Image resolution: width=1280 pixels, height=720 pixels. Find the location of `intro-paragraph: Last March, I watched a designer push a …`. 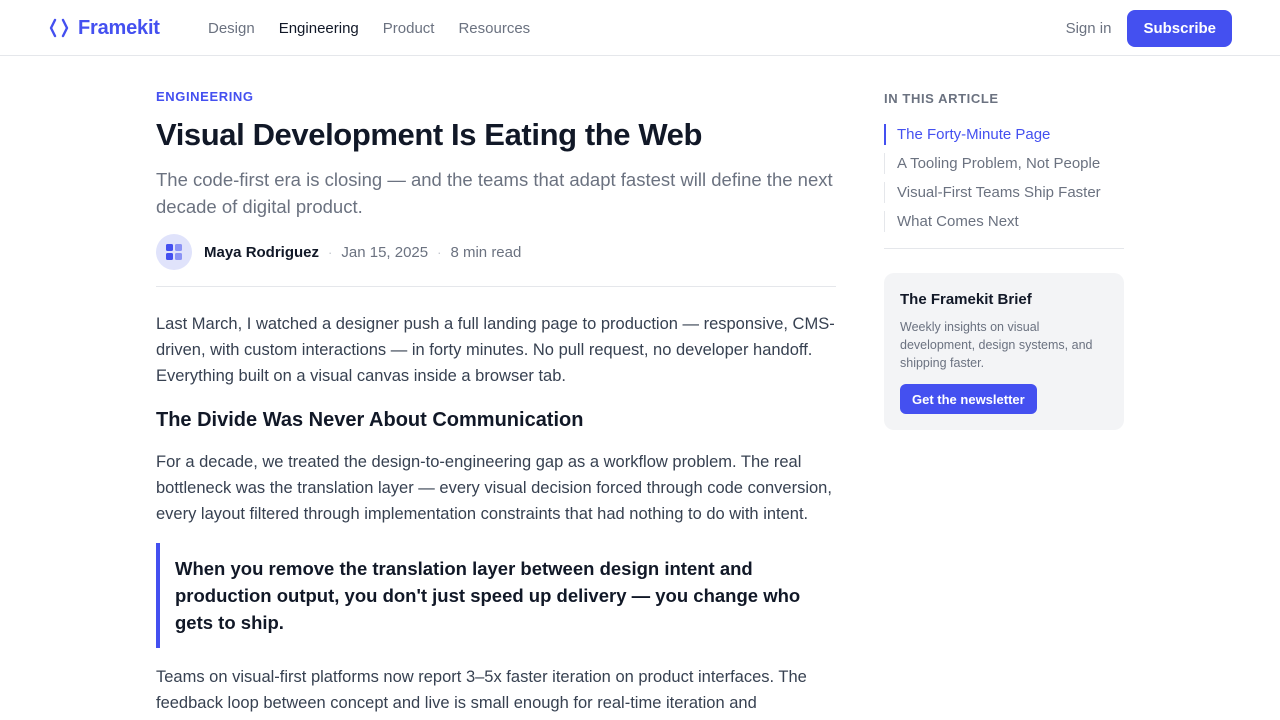

intro-paragraph: Last March, I watched a designer push a … is located at coordinates (495, 350).